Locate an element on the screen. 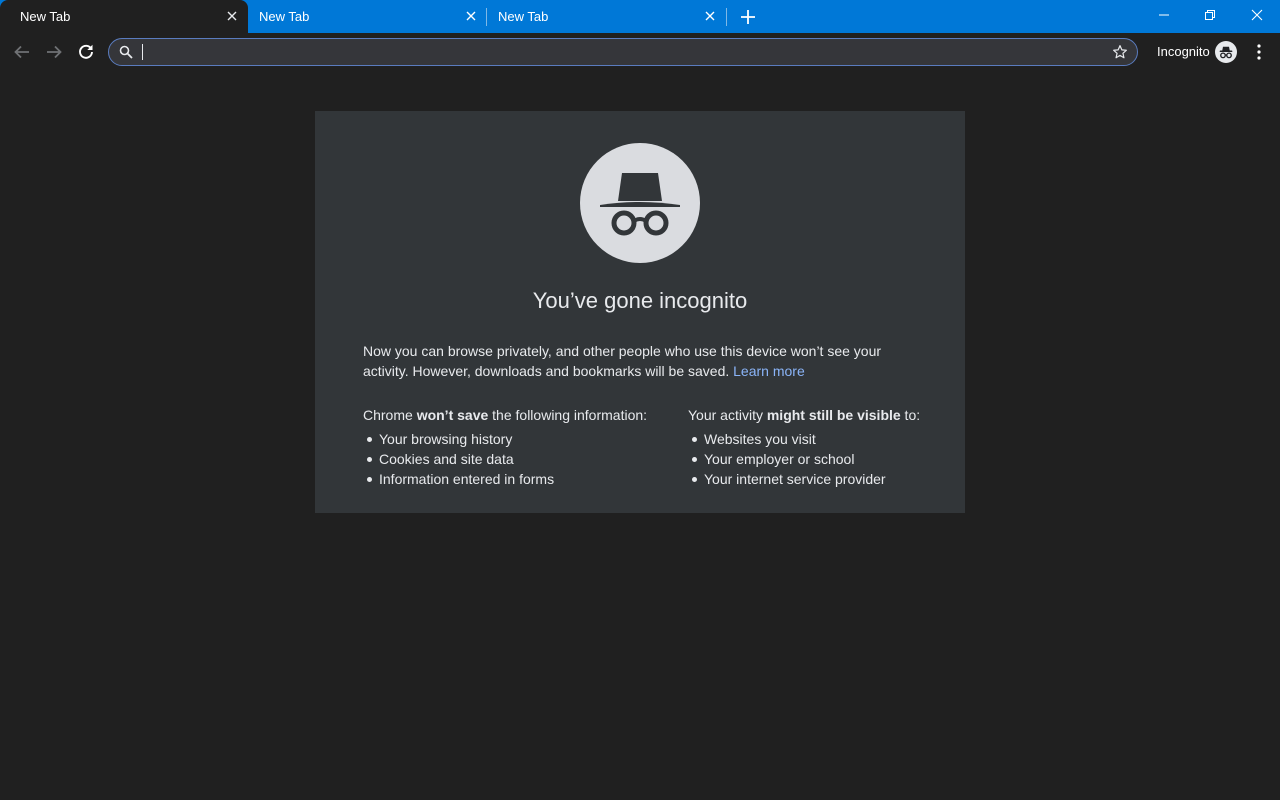 The height and width of the screenshot is (800, 1280). minimize-button is located at coordinates (1164, 15).